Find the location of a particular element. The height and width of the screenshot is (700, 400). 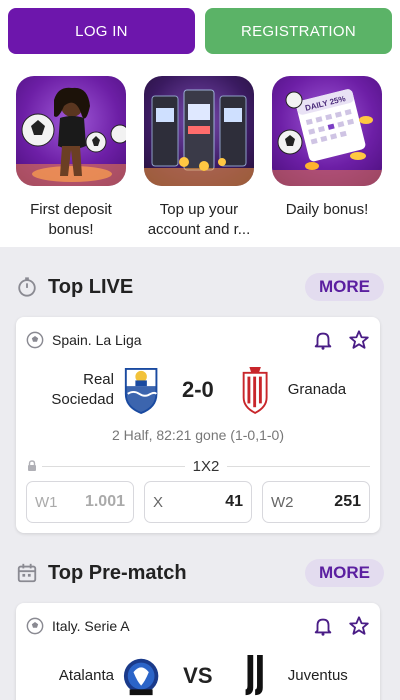

section-title: Top Pre-match is located at coordinates (117, 572).